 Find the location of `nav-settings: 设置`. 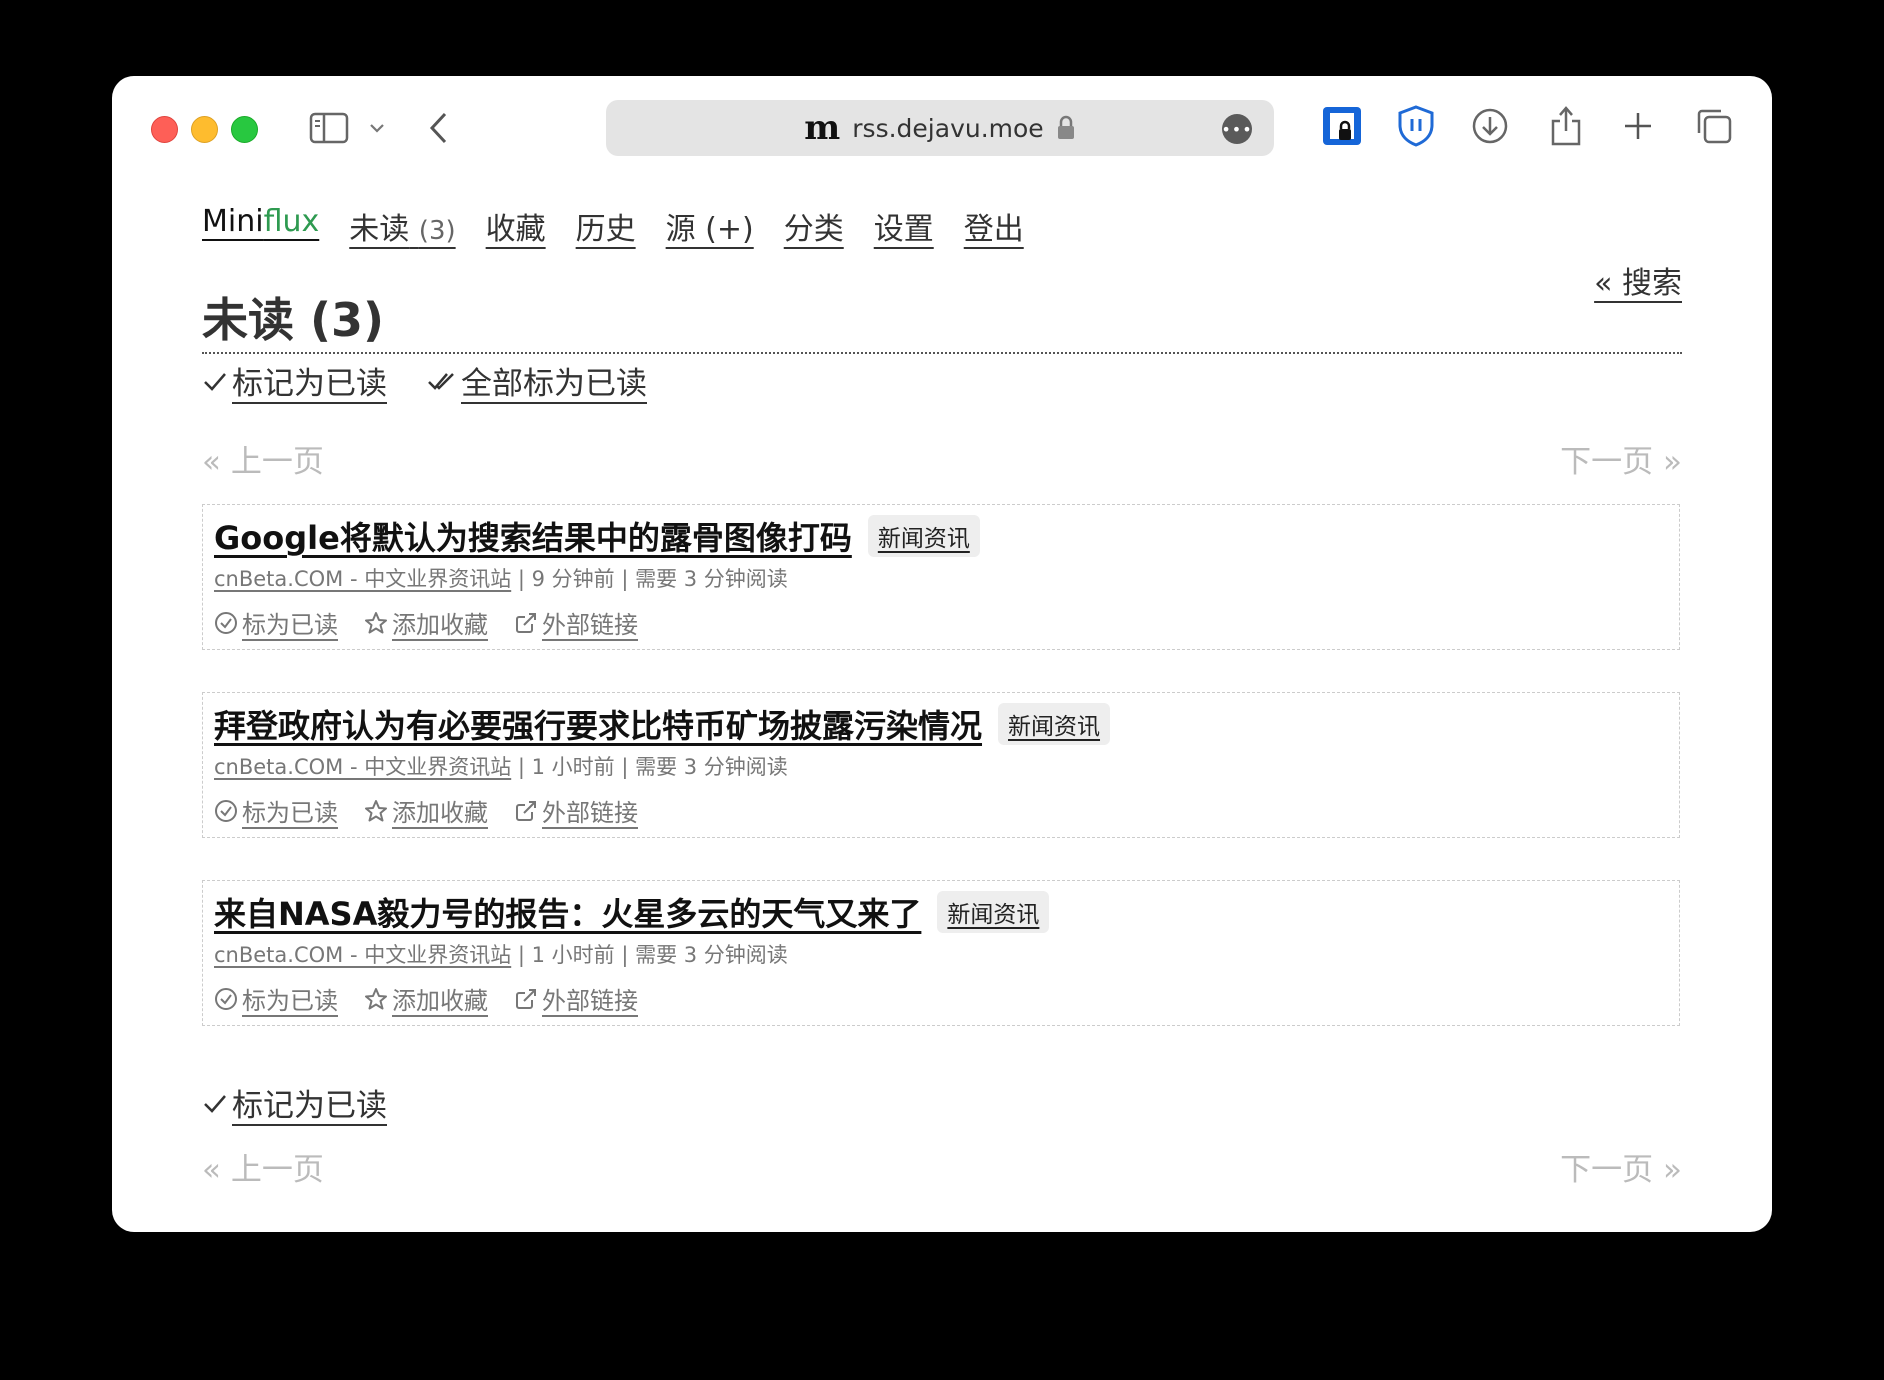

nav-settings: 设置 is located at coordinates (904, 226).